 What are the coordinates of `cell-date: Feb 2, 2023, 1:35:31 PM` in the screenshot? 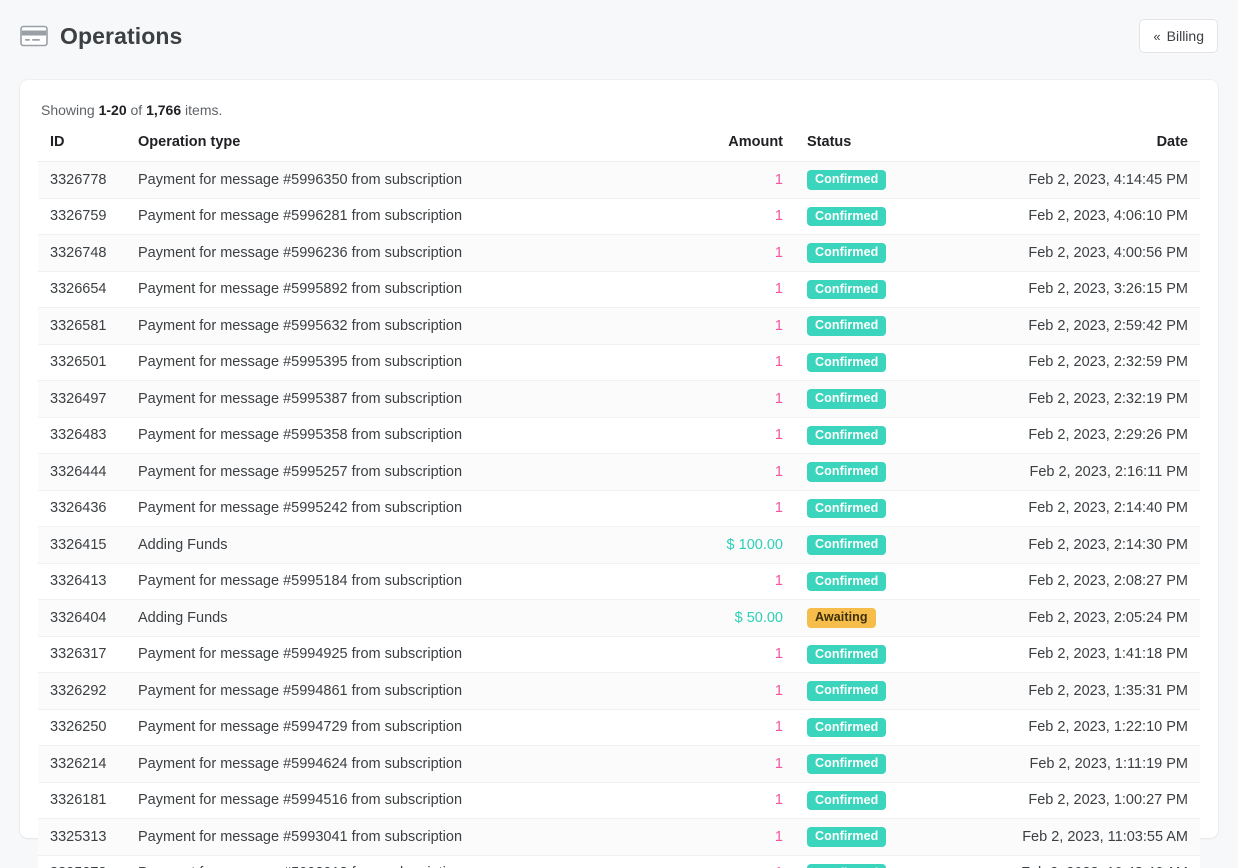 It's located at (1090, 691).